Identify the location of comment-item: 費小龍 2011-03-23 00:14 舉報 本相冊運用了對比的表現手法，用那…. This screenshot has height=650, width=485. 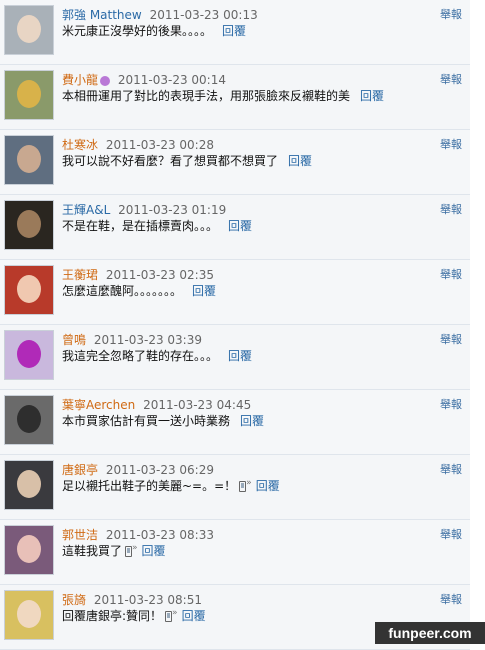
(235, 97).